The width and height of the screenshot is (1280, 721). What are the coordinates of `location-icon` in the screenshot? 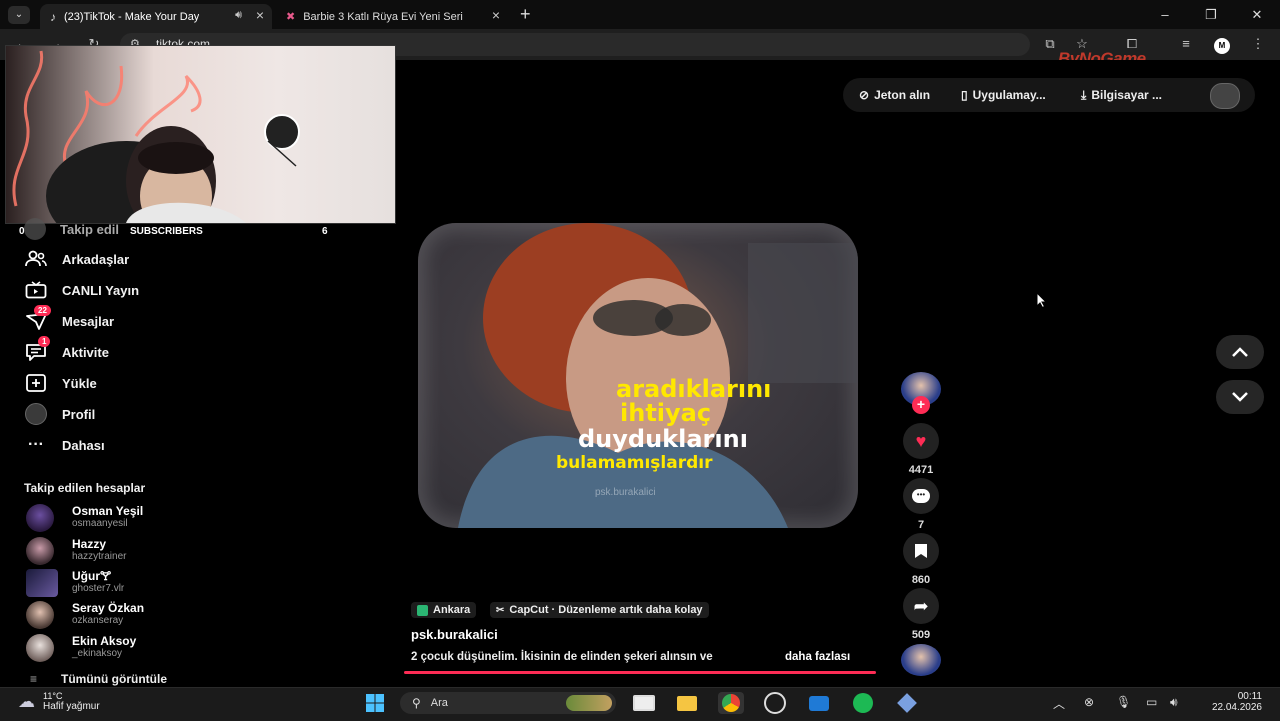 It's located at (422, 610).